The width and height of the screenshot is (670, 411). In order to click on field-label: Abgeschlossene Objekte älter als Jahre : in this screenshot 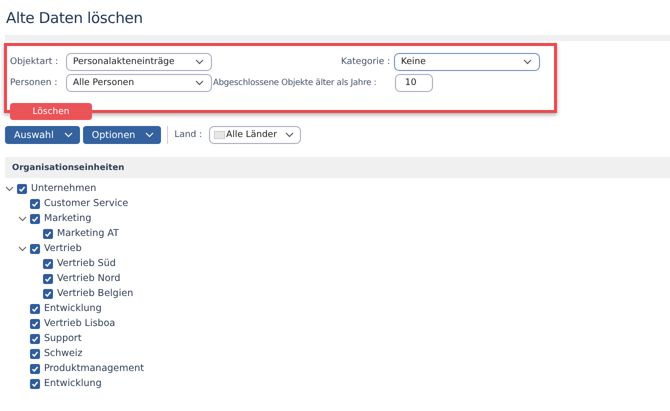, I will do `click(295, 83)`.